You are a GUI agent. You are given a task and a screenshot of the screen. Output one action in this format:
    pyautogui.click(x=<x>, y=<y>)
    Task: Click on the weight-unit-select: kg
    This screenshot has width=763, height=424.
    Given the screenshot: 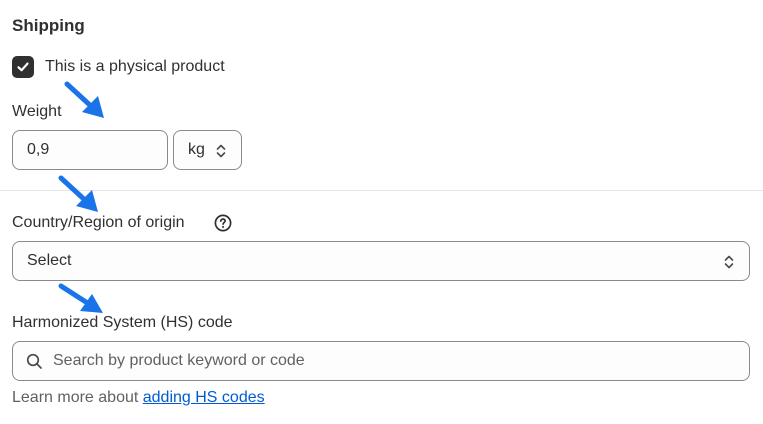 What is the action you would take?
    pyautogui.click(x=207, y=150)
    